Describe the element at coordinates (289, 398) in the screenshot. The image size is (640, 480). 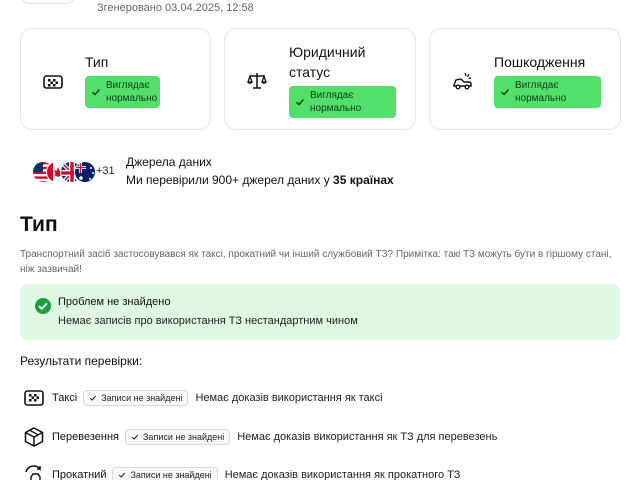
I see `result-text: Немає доказів використання як таксі` at that location.